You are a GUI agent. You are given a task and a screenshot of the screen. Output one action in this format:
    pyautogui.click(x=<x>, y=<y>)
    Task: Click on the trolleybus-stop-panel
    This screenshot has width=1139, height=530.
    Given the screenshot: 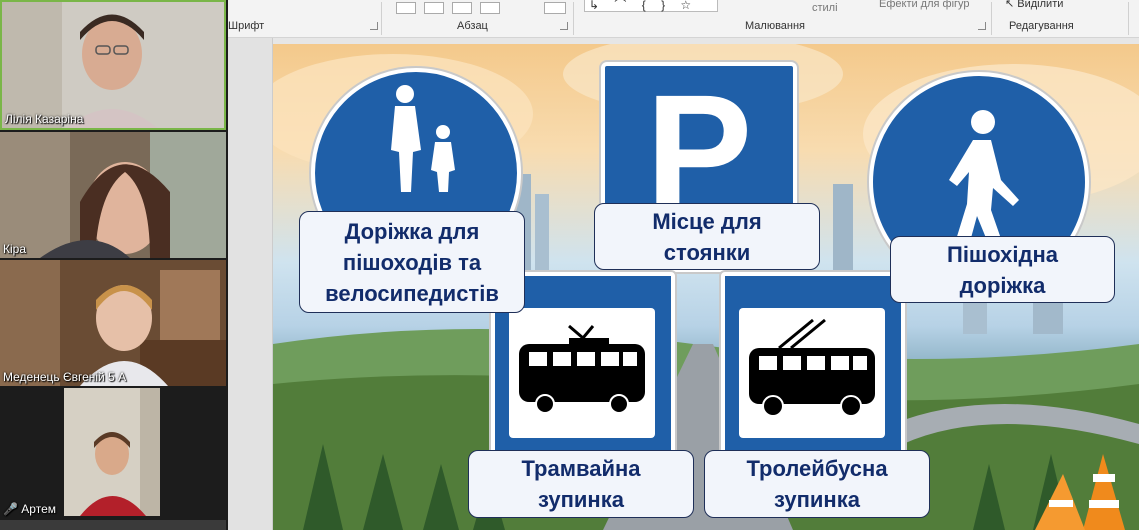 What is the action you would take?
    pyautogui.click(x=812, y=373)
    